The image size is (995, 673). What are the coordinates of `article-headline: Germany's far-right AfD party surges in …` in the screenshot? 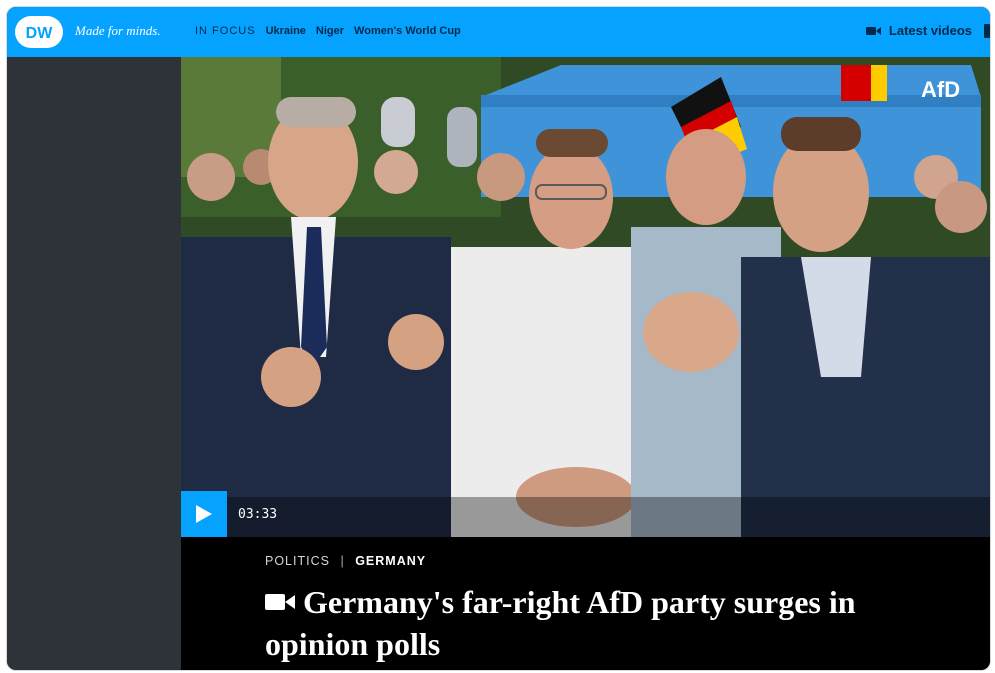 It's located at (615, 623).